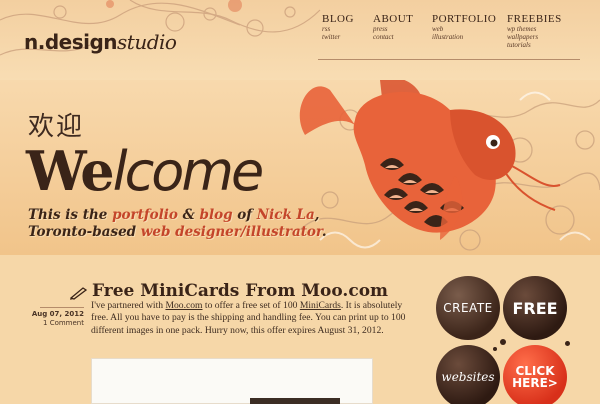  Describe the element at coordinates (71, 42) in the screenshot. I see `logo-wordmark: n.design` at that location.